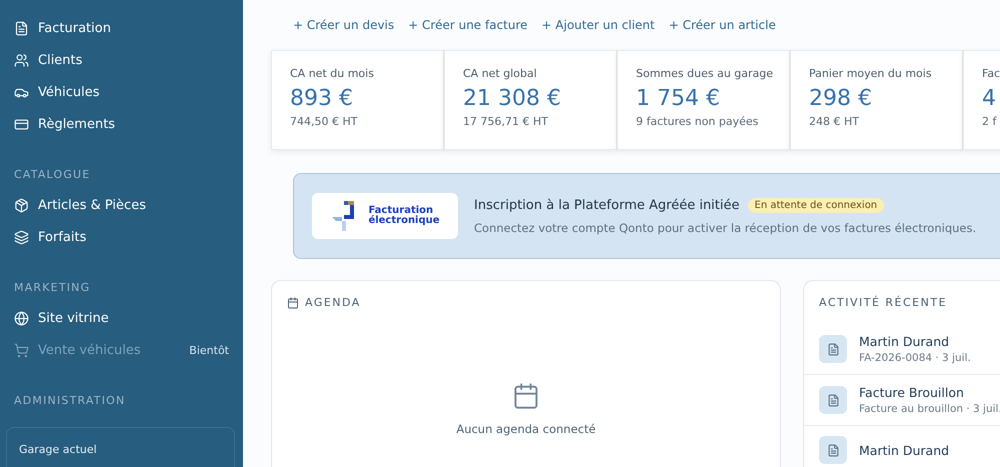 The height and width of the screenshot is (467, 1000). I want to click on layers-icon, so click(21, 237).